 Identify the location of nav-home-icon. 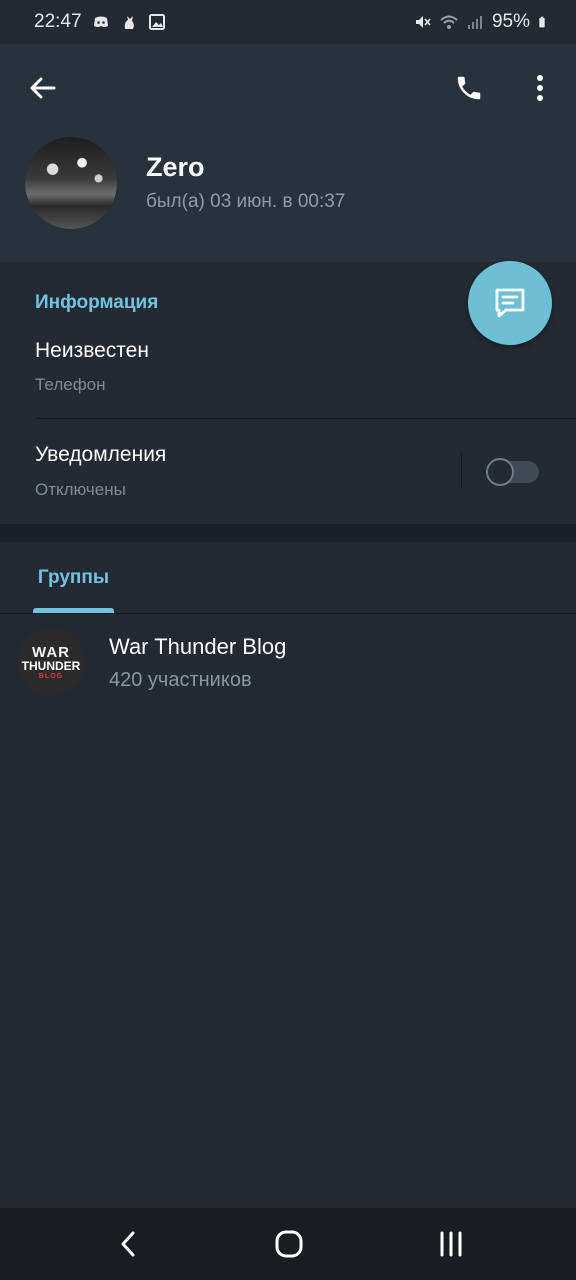
(289, 1244).